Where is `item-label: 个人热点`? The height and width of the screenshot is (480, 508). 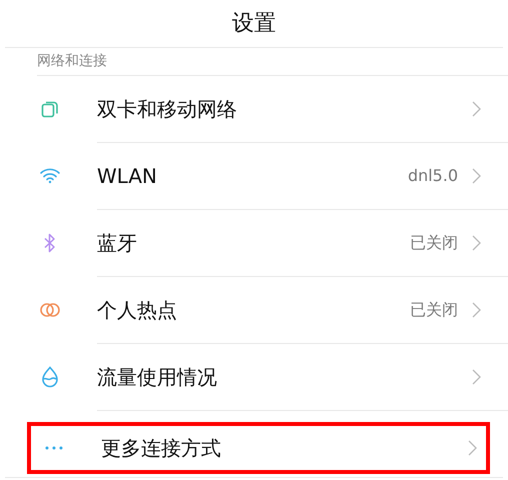
item-label: 个人热点 is located at coordinates (137, 310).